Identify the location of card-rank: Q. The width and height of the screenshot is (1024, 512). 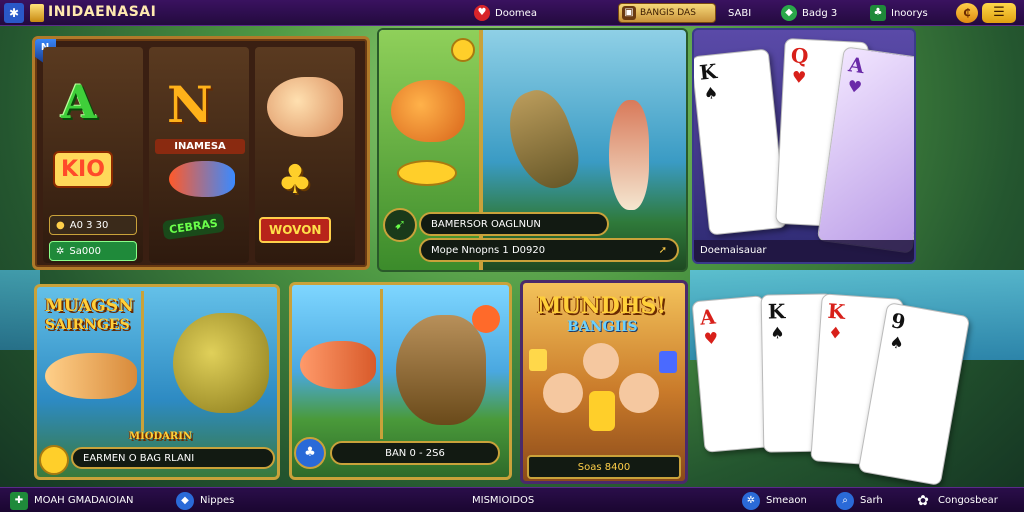
(800, 56).